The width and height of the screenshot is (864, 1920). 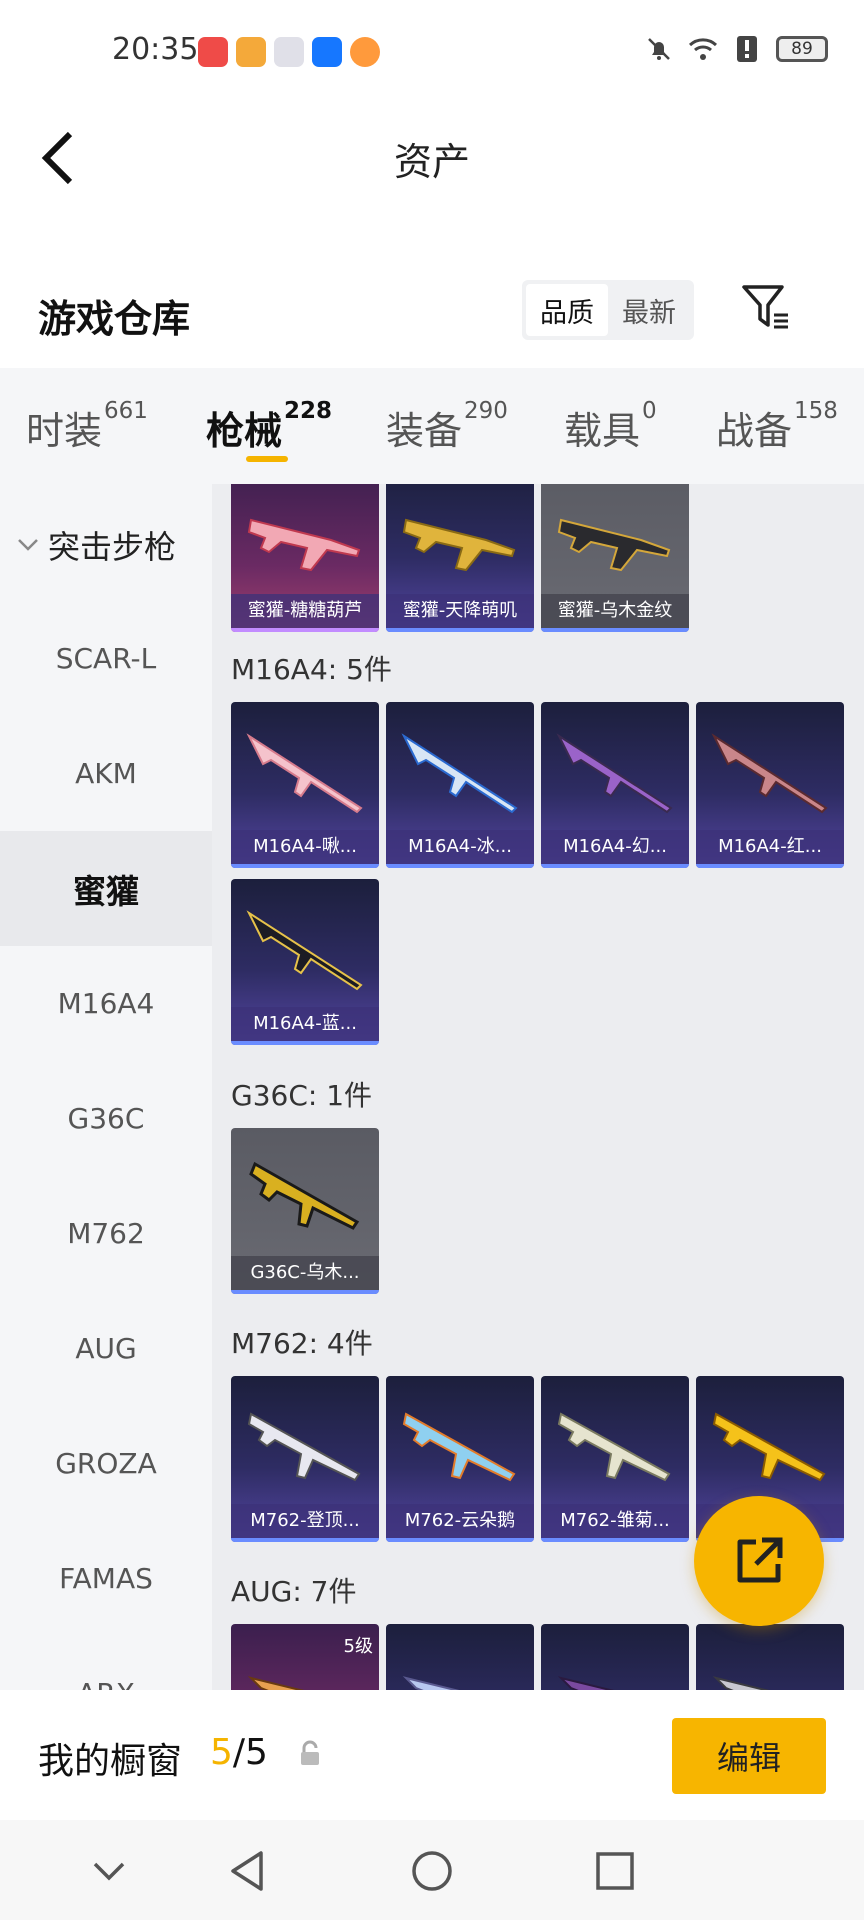 I want to click on showcase-count: 5/5, so click(x=239, y=1752).